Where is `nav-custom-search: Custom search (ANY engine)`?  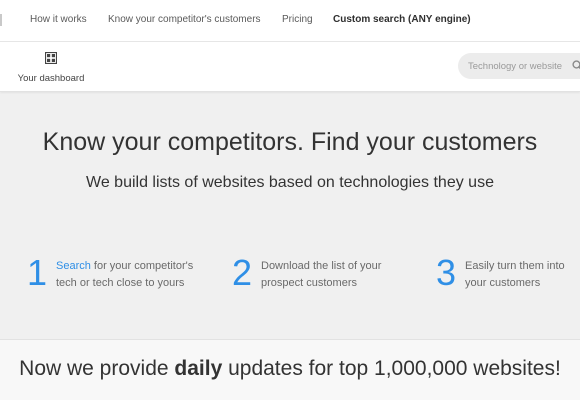 nav-custom-search: Custom search (ANY engine) is located at coordinates (402, 19).